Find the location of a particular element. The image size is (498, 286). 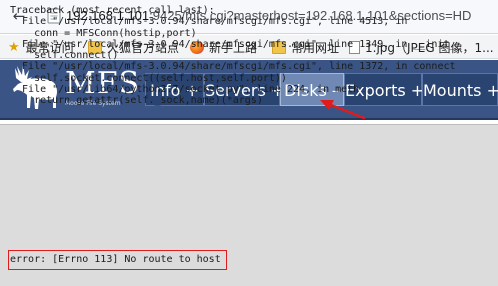

traceback-line: Traceback (most recent call last): is located at coordinates (112, 10).